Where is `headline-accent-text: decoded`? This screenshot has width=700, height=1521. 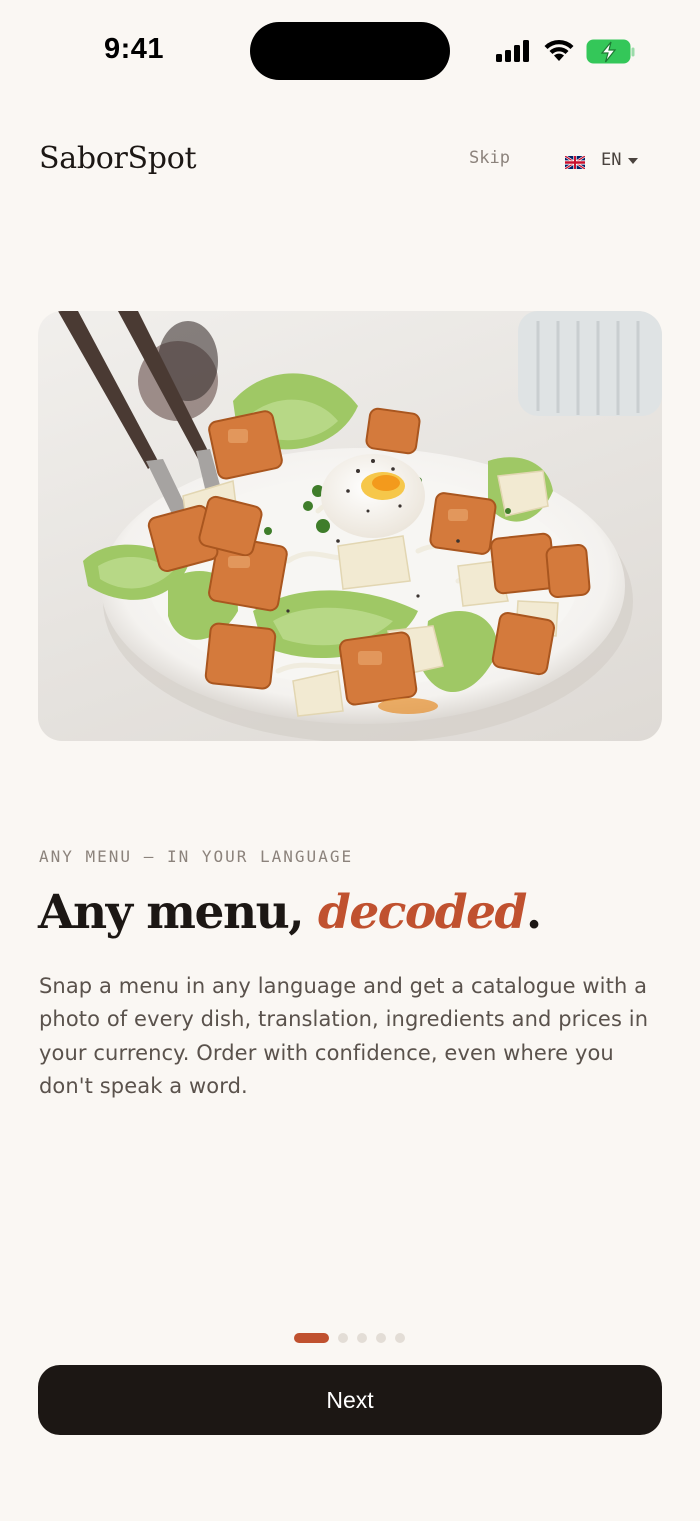
headline-accent-text: decoded is located at coordinates (422, 912).